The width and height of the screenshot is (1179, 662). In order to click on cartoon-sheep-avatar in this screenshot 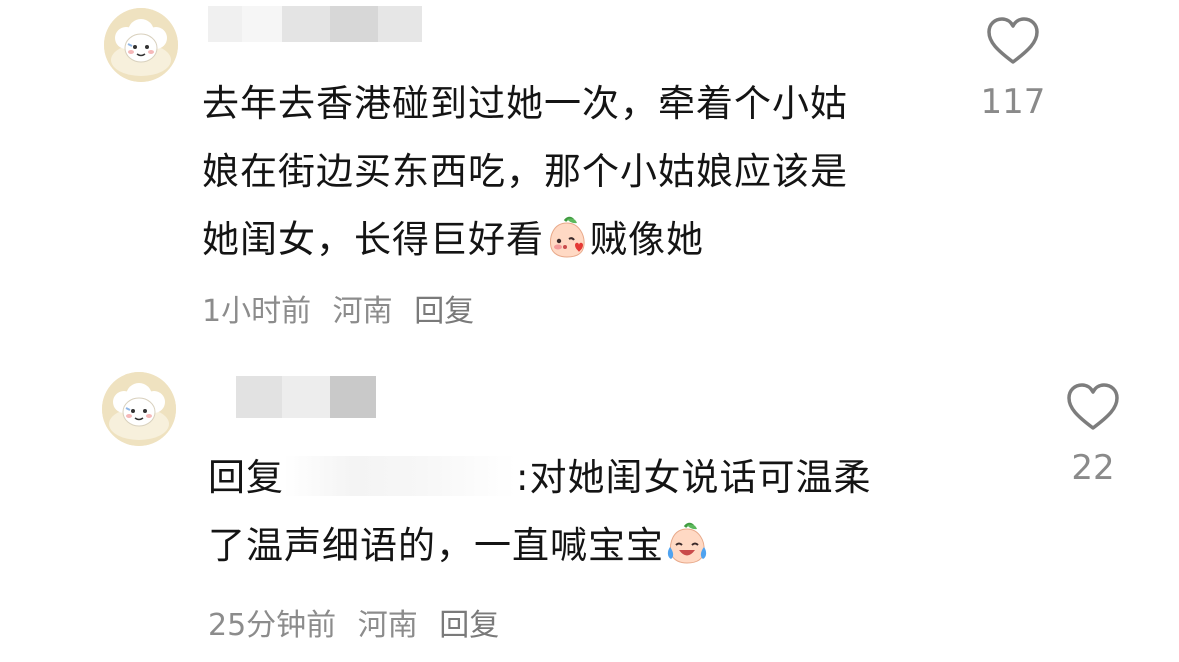, I will do `click(139, 409)`.